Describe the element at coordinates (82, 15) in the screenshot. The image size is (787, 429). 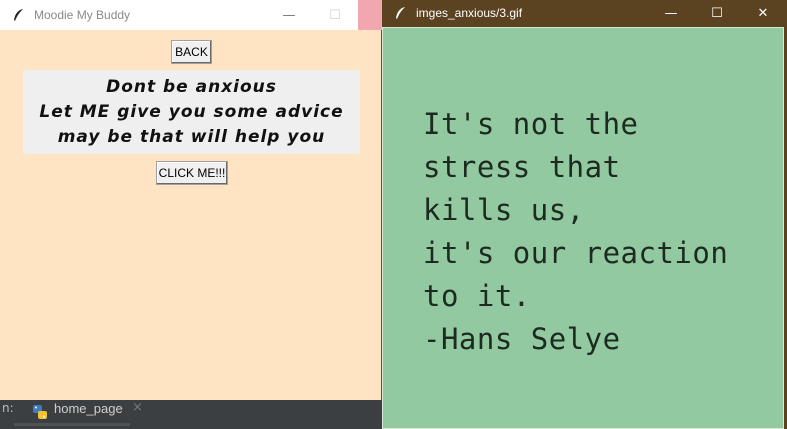
I see `left-window-title: Moodie My Buddy` at that location.